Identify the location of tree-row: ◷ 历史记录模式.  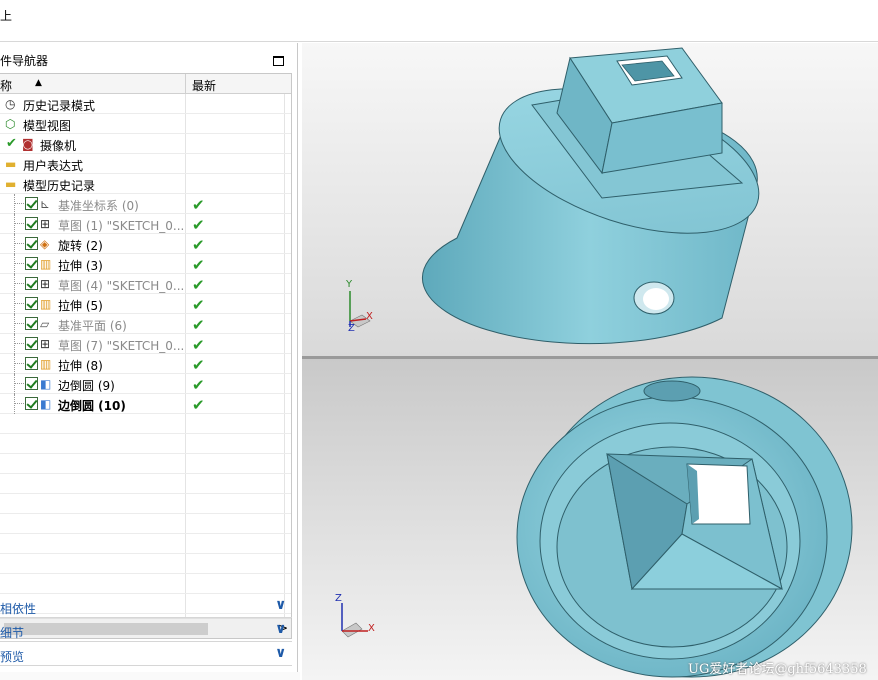
(145, 104).